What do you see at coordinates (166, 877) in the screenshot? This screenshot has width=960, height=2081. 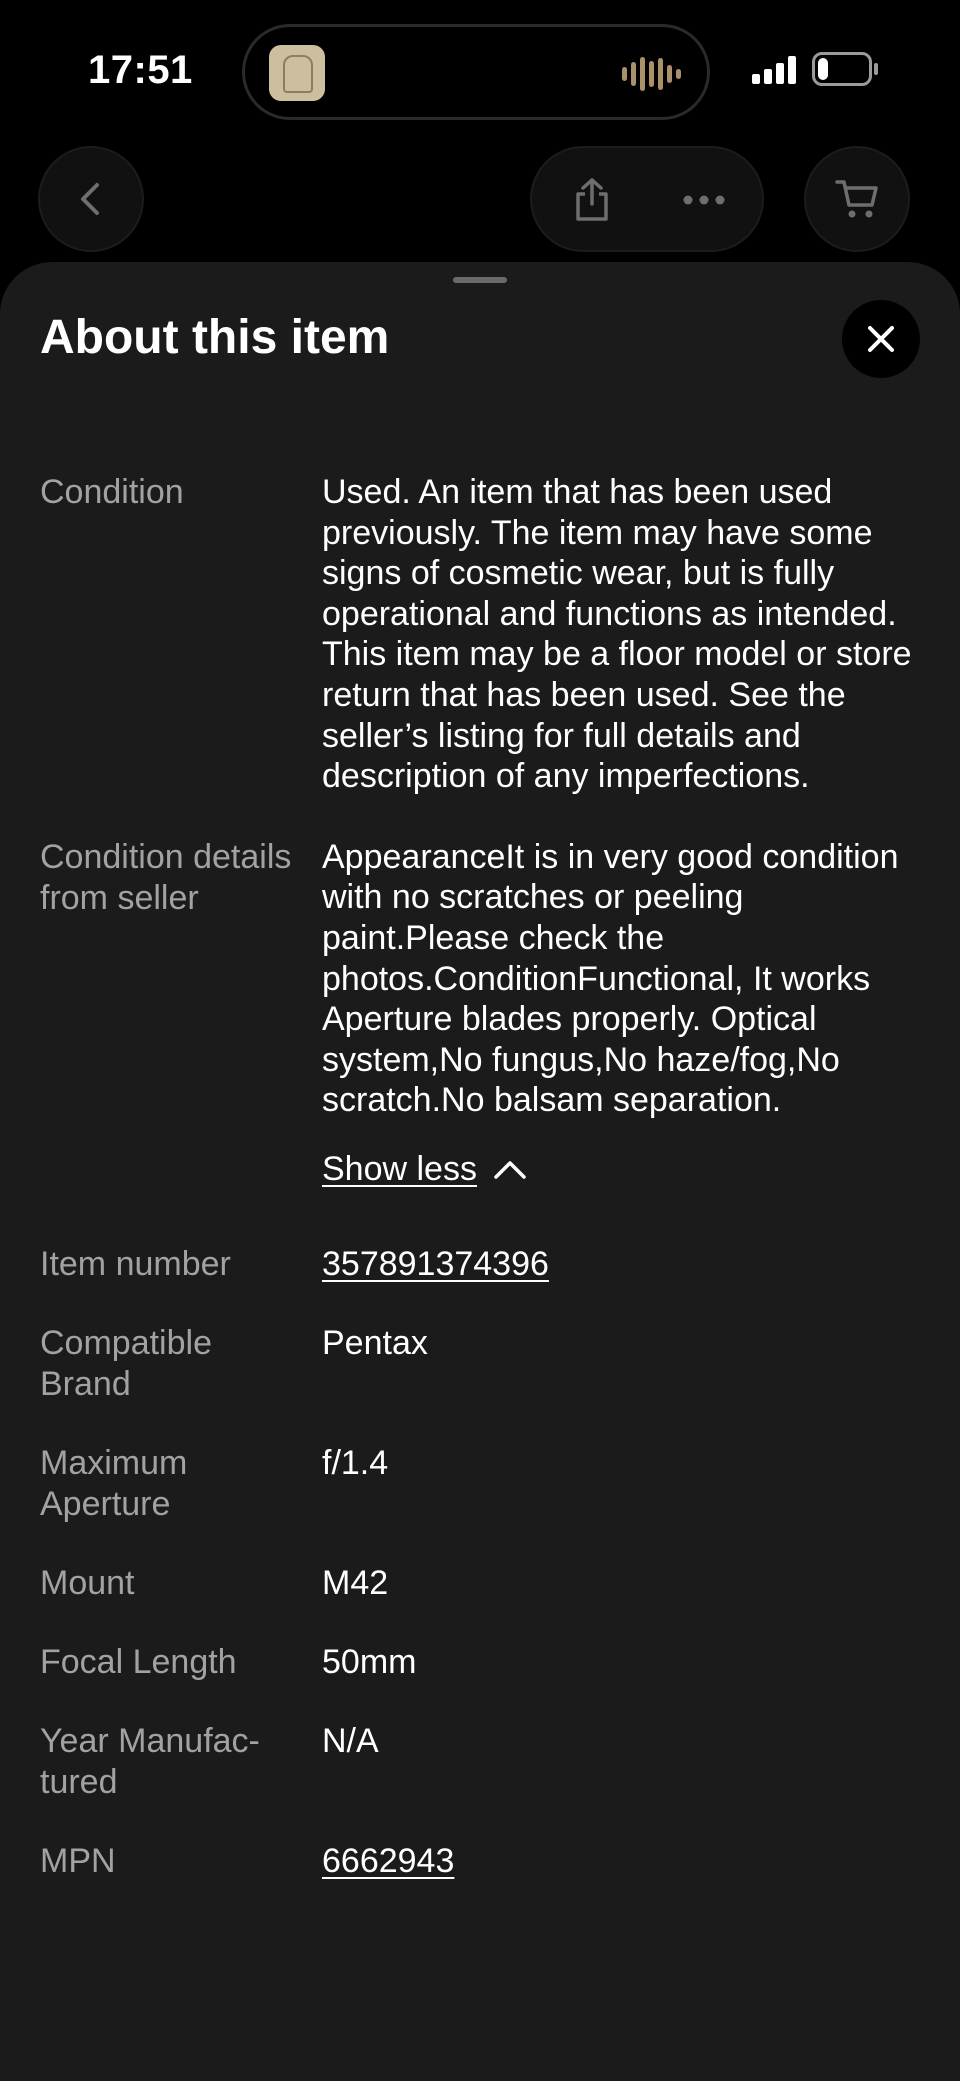 I see `spec-label: Condition details from seller` at bounding box center [166, 877].